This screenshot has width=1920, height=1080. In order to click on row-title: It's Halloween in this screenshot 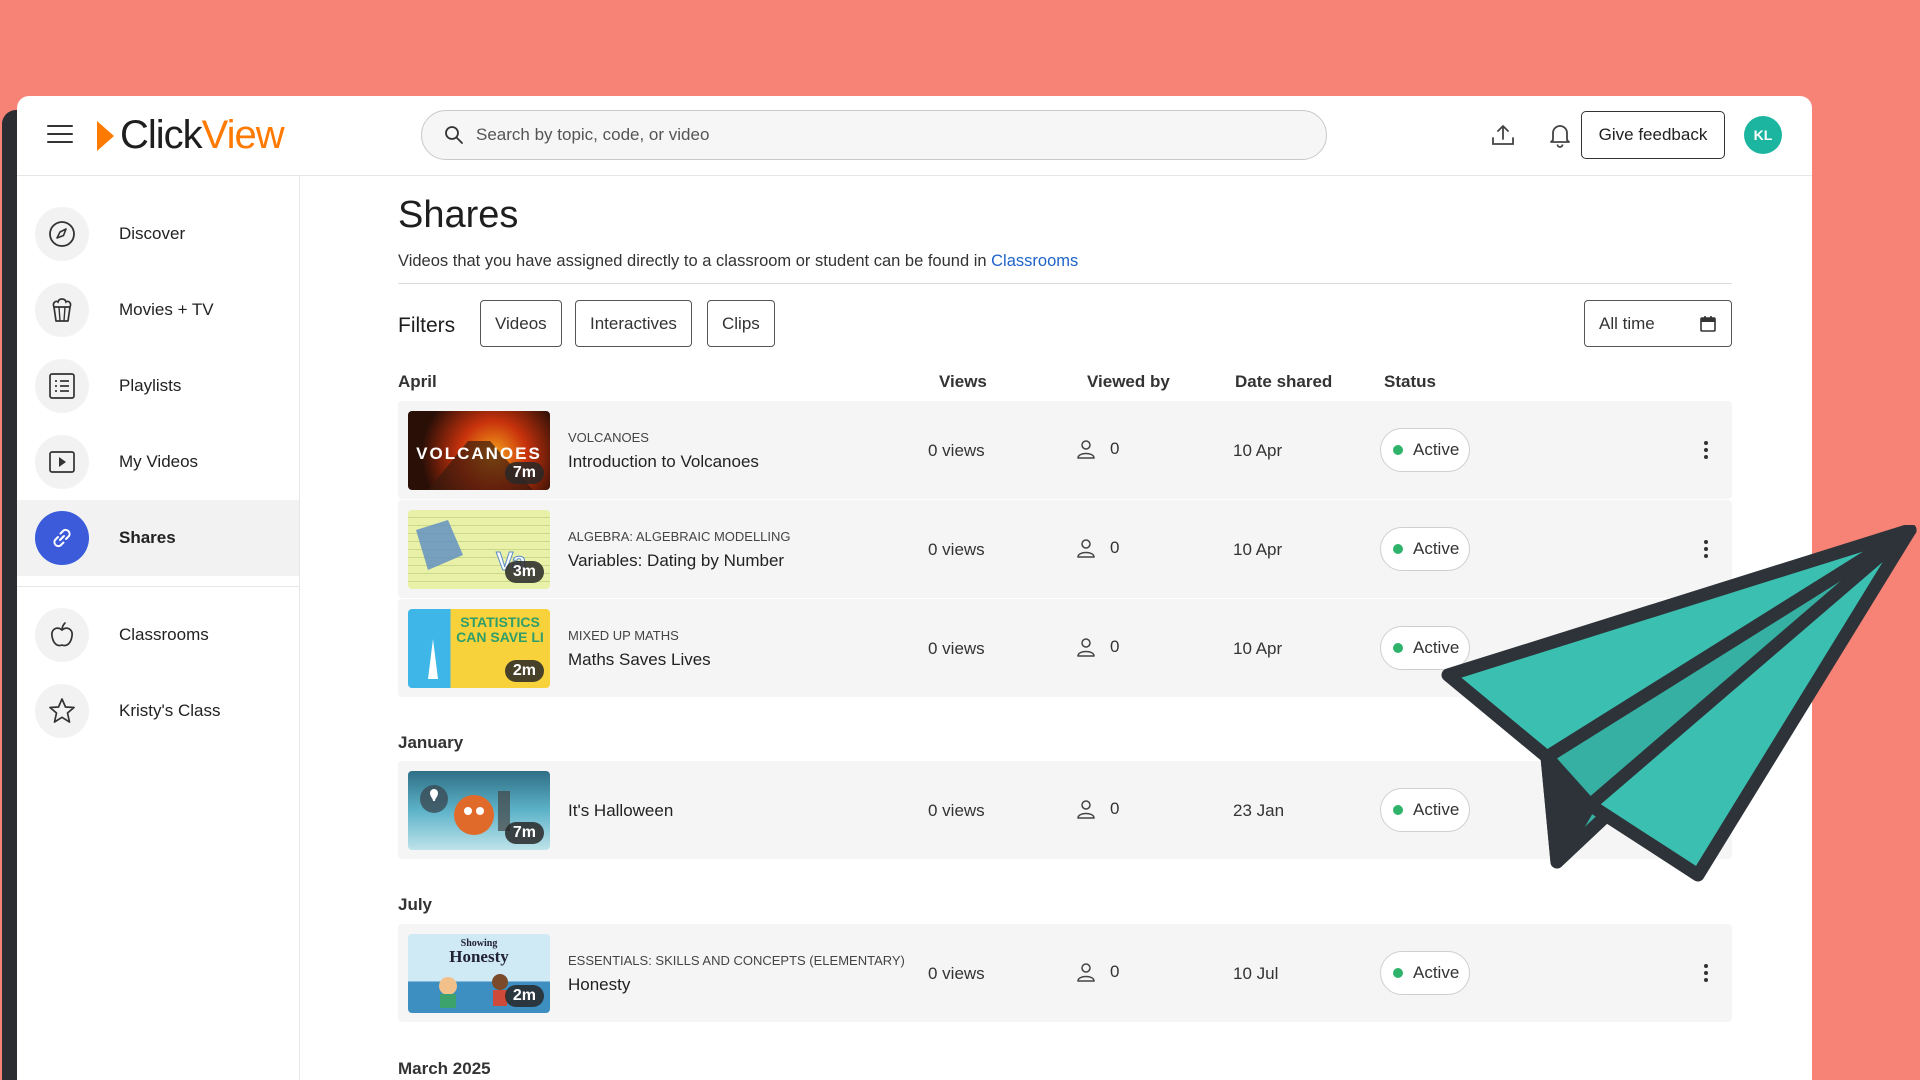, I will do `click(620, 811)`.